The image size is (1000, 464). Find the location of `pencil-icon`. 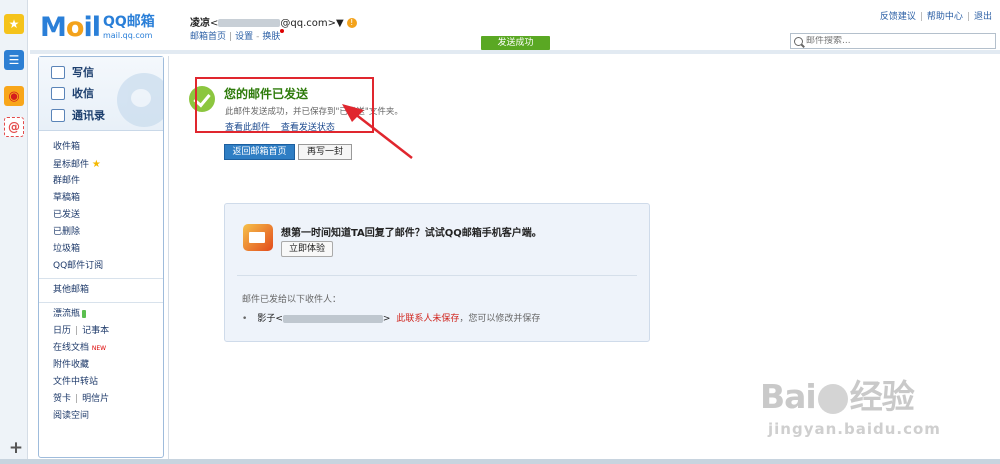

pencil-icon is located at coordinates (58, 72).